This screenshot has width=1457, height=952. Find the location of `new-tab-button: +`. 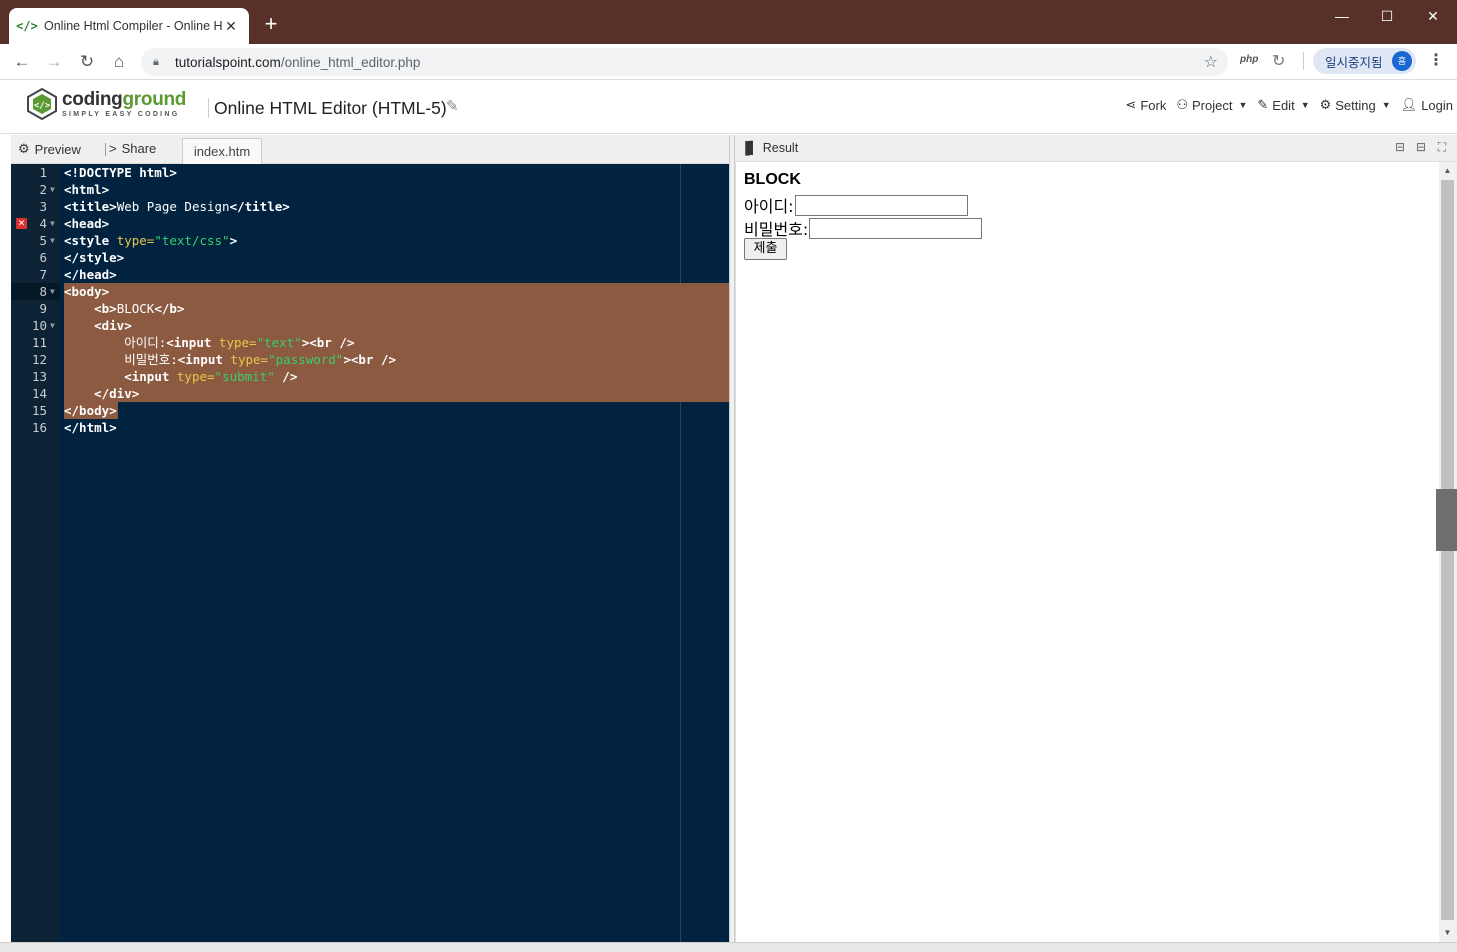

new-tab-button: + is located at coordinates (271, 25).